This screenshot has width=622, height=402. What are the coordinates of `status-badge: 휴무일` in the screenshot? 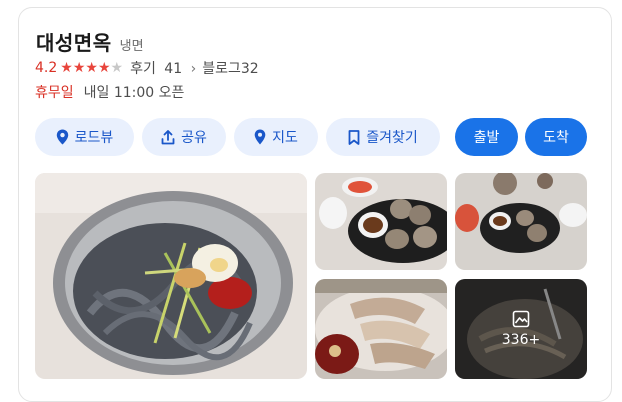 It's located at (54, 93).